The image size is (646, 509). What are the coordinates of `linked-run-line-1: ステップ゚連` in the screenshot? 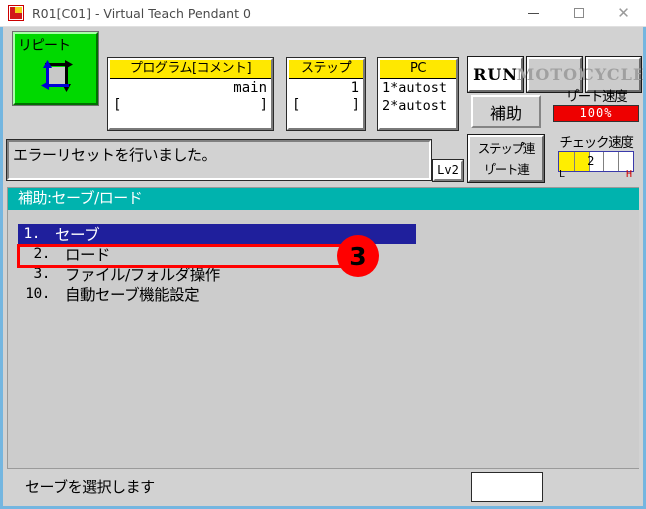 It's located at (506, 148).